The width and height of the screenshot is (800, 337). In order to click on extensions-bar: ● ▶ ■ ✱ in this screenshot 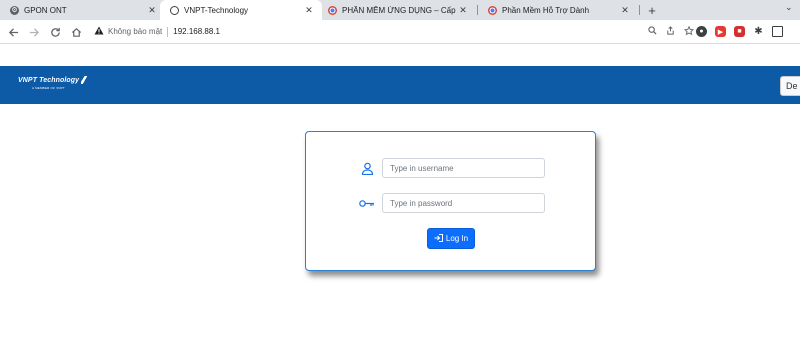, I will do `click(739, 31)`.